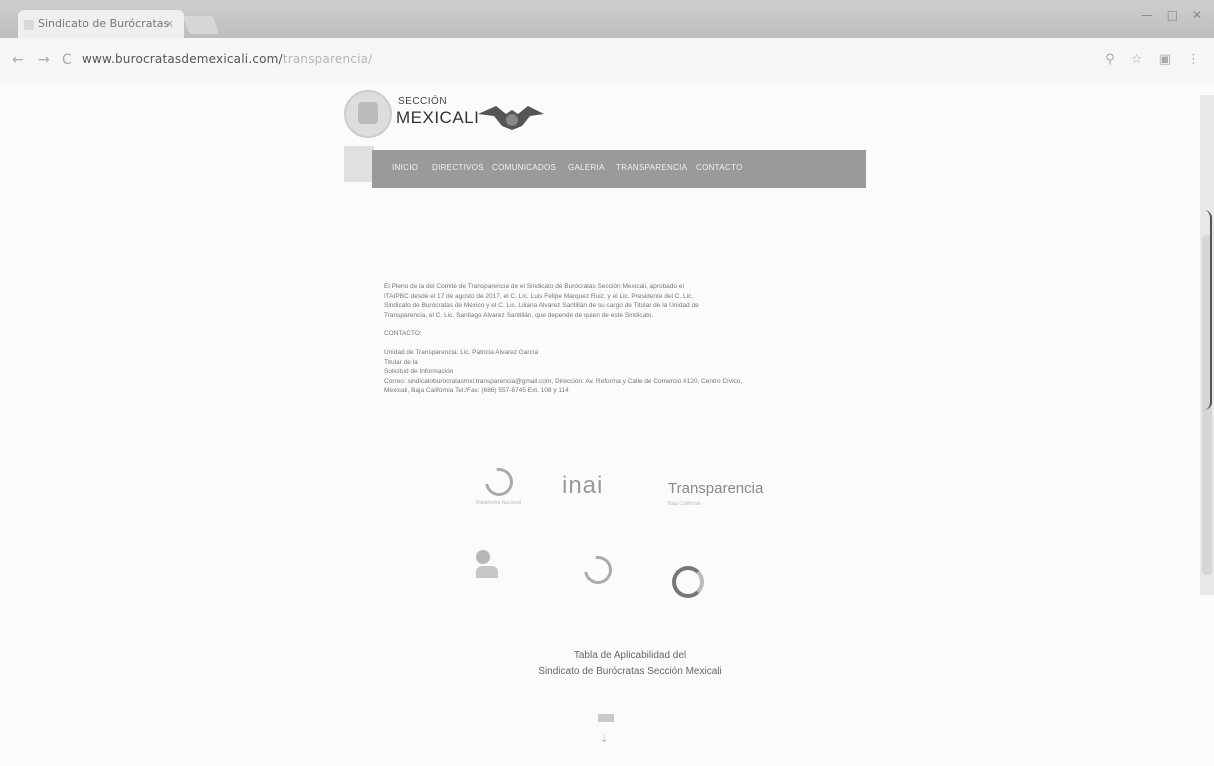 This screenshot has width=1214, height=766. I want to click on logo-small-text: SECCIÓN, so click(423, 101).